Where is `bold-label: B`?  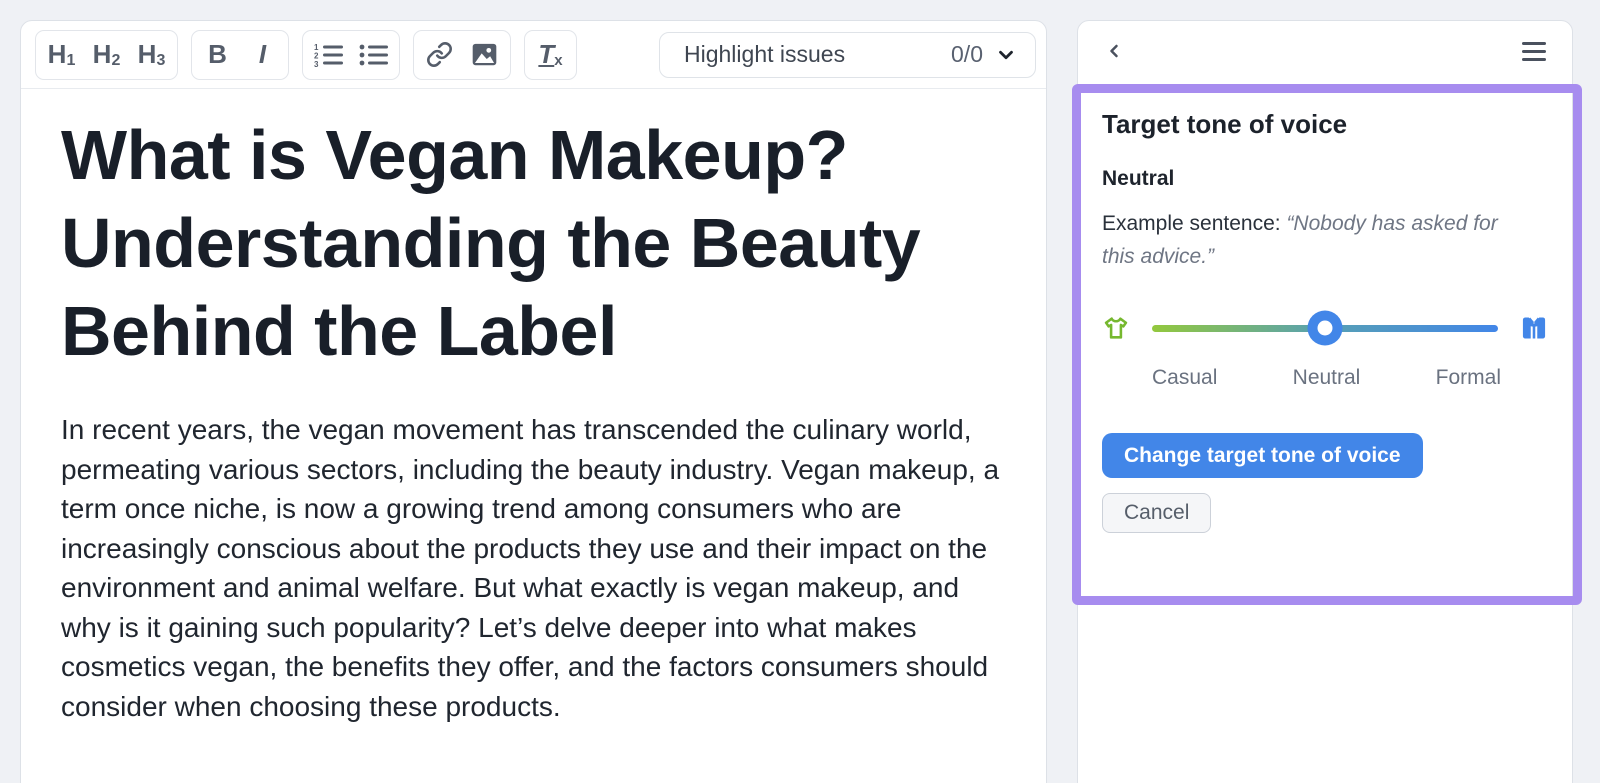
bold-label: B is located at coordinates (217, 54).